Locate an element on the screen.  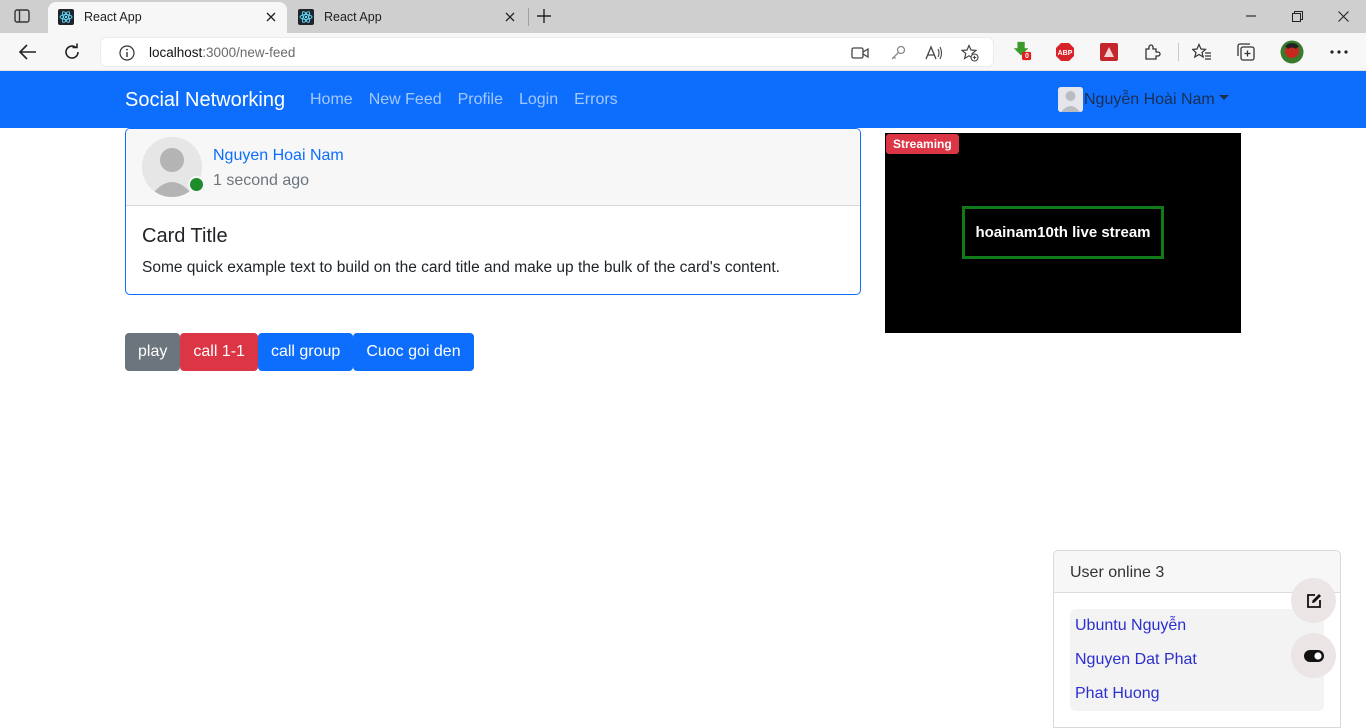
post-header: Nguyen Hoai Nam 1 second ago is located at coordinates (493, 167).